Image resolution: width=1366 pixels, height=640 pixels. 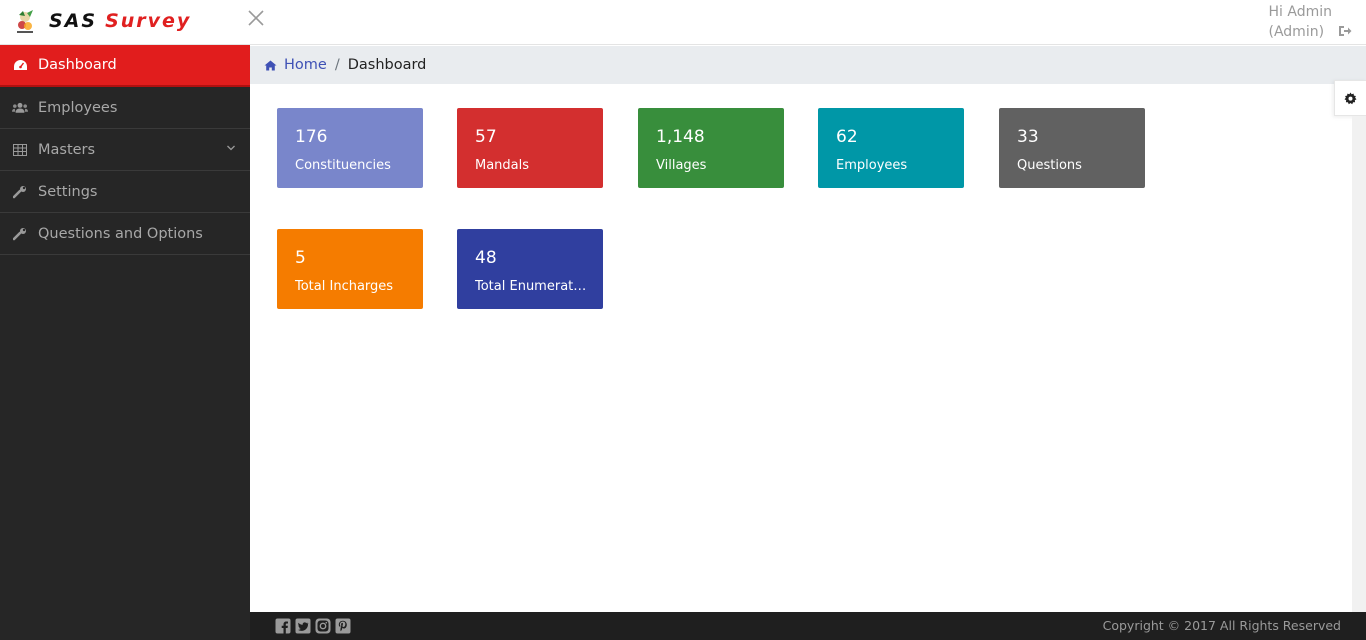 What do you see at coordinates (872, 165) in the screenshot?
I see `stat-label: Employees` at bounding box center [872, 165].